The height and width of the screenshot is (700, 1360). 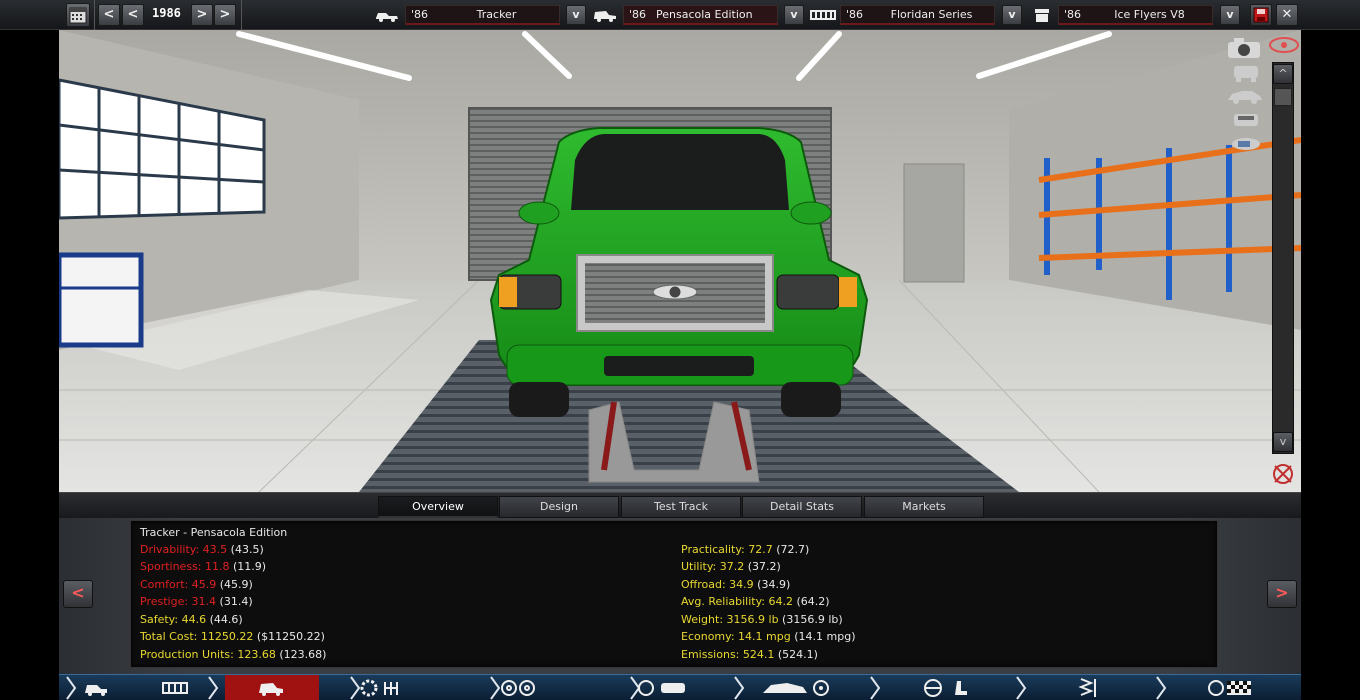 I want to click on prev-panel-button: <, so click(x=78, y=594).